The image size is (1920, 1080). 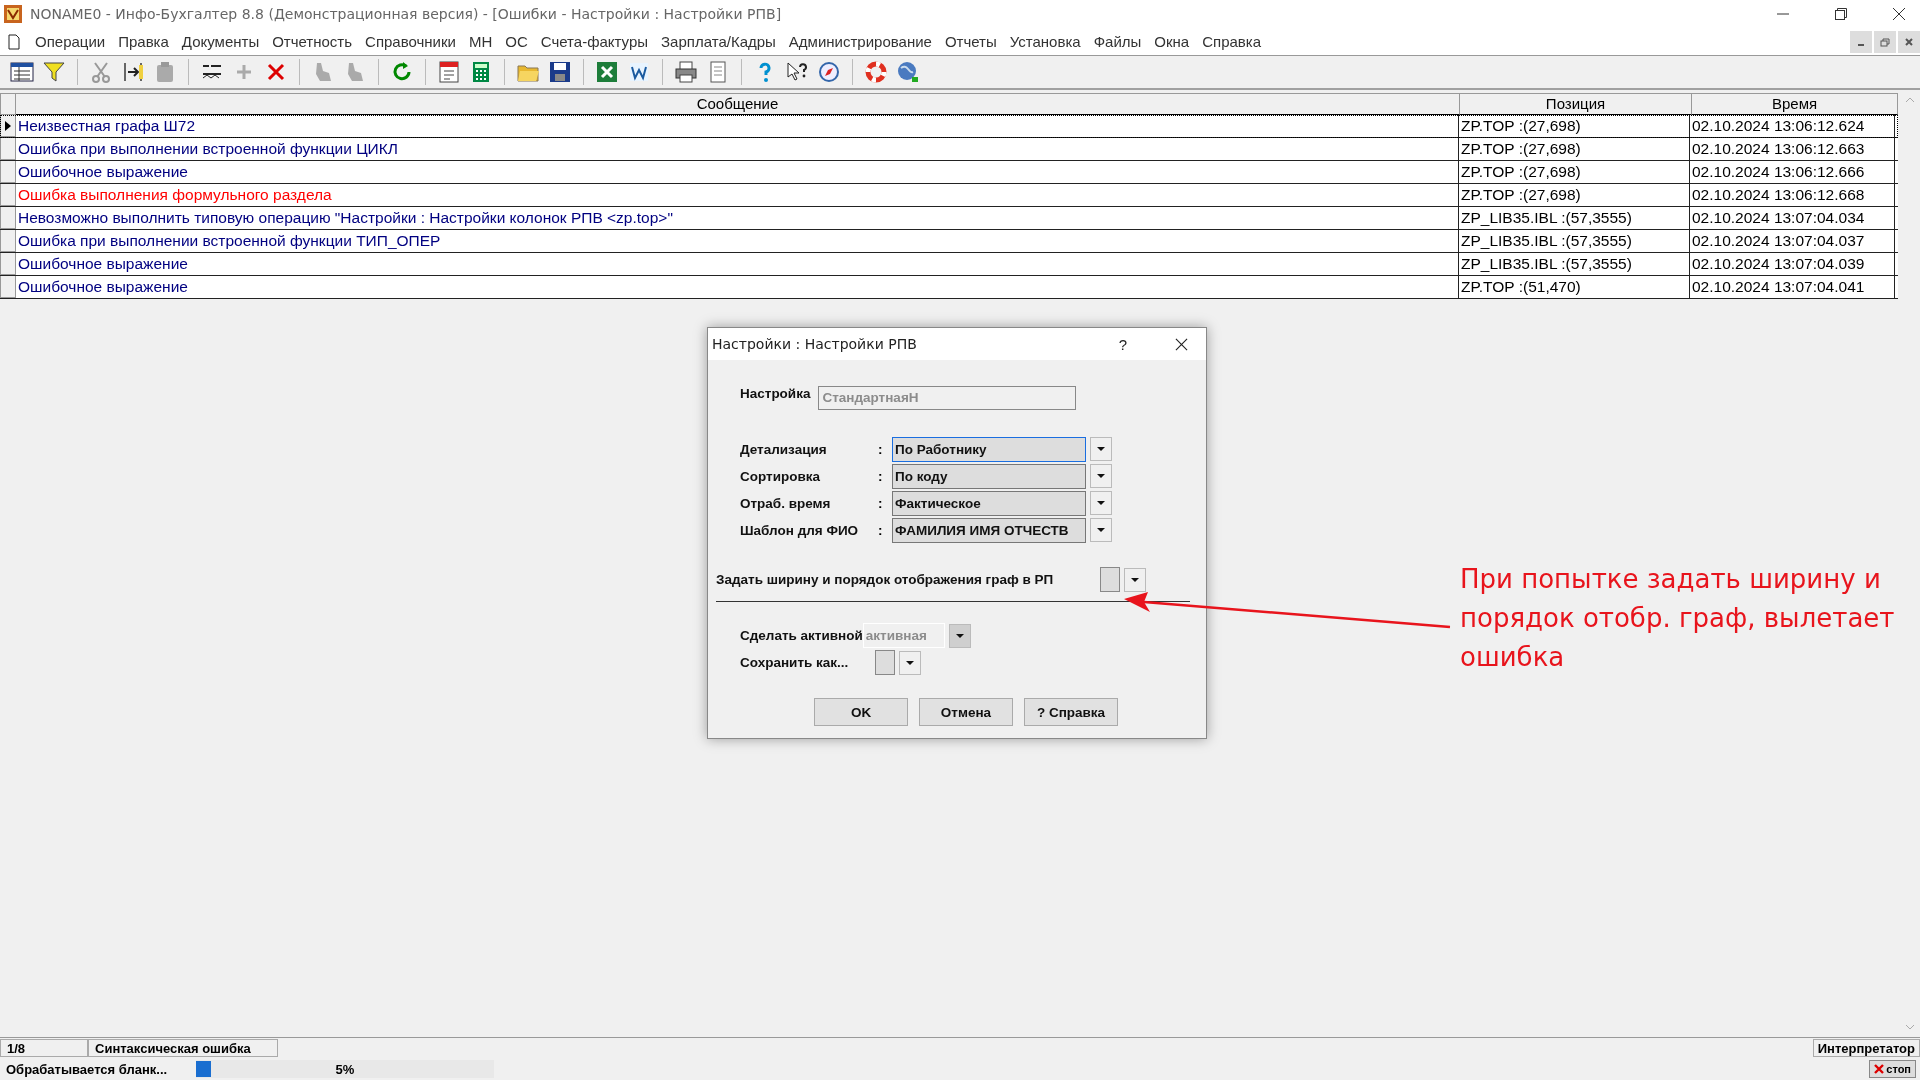 What do you see at coordinates (989, 449) in the screenshot?
I see `combo-field: По Работнику` at bounding box center [989, 449].